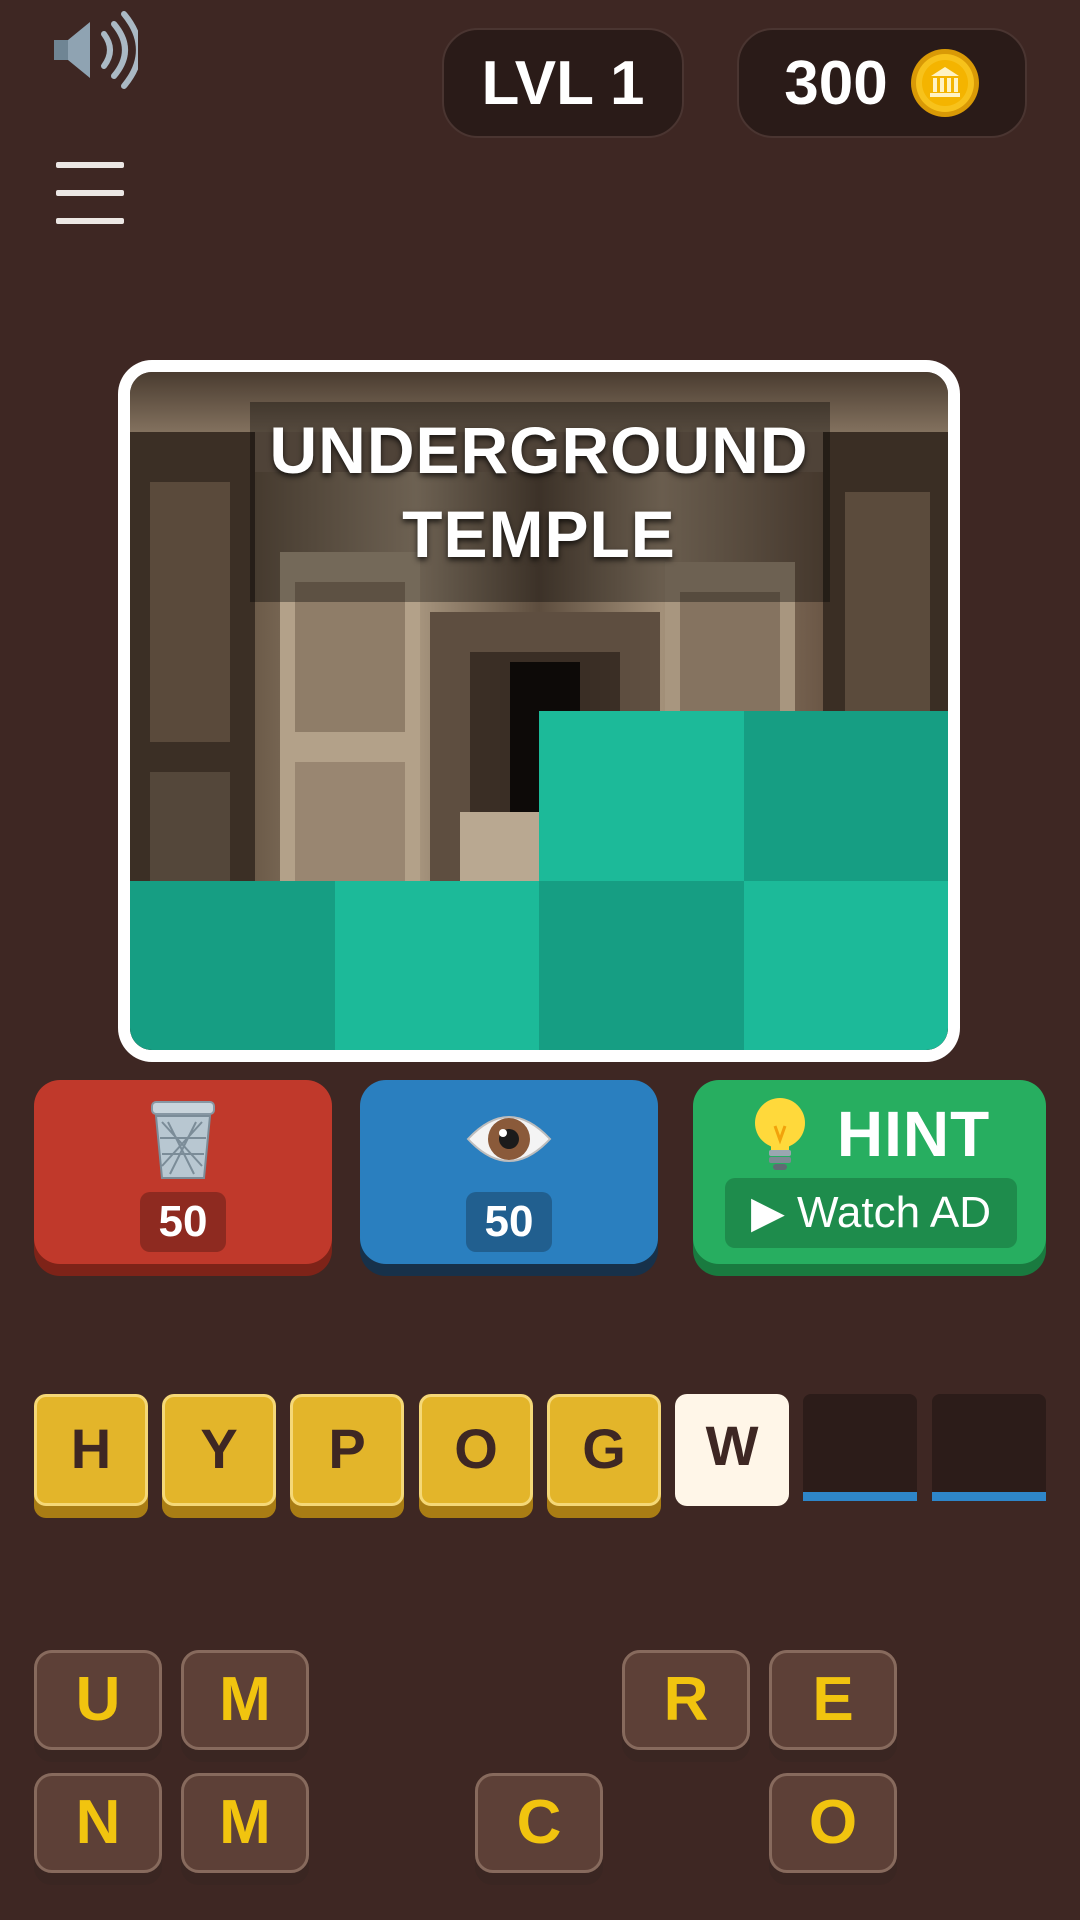 The width and height of the screenshot is (1080, 1920). What do you see at coordinates (91, 1450) in the screenshot?
I see `answer-slot: H` at bounding box center [91, 1450].